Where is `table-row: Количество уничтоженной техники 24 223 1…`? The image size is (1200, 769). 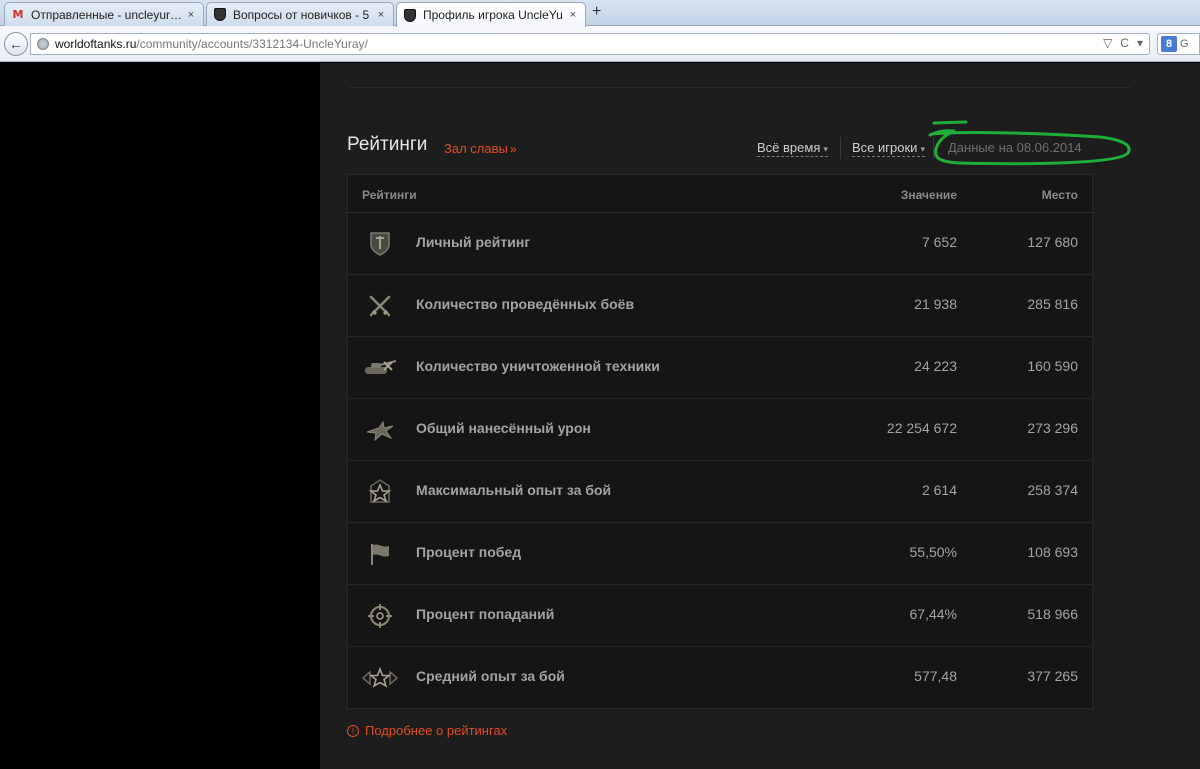 table-row: Количество уничтоженной техники 24 223 1… is located at coordinates (720, 368).